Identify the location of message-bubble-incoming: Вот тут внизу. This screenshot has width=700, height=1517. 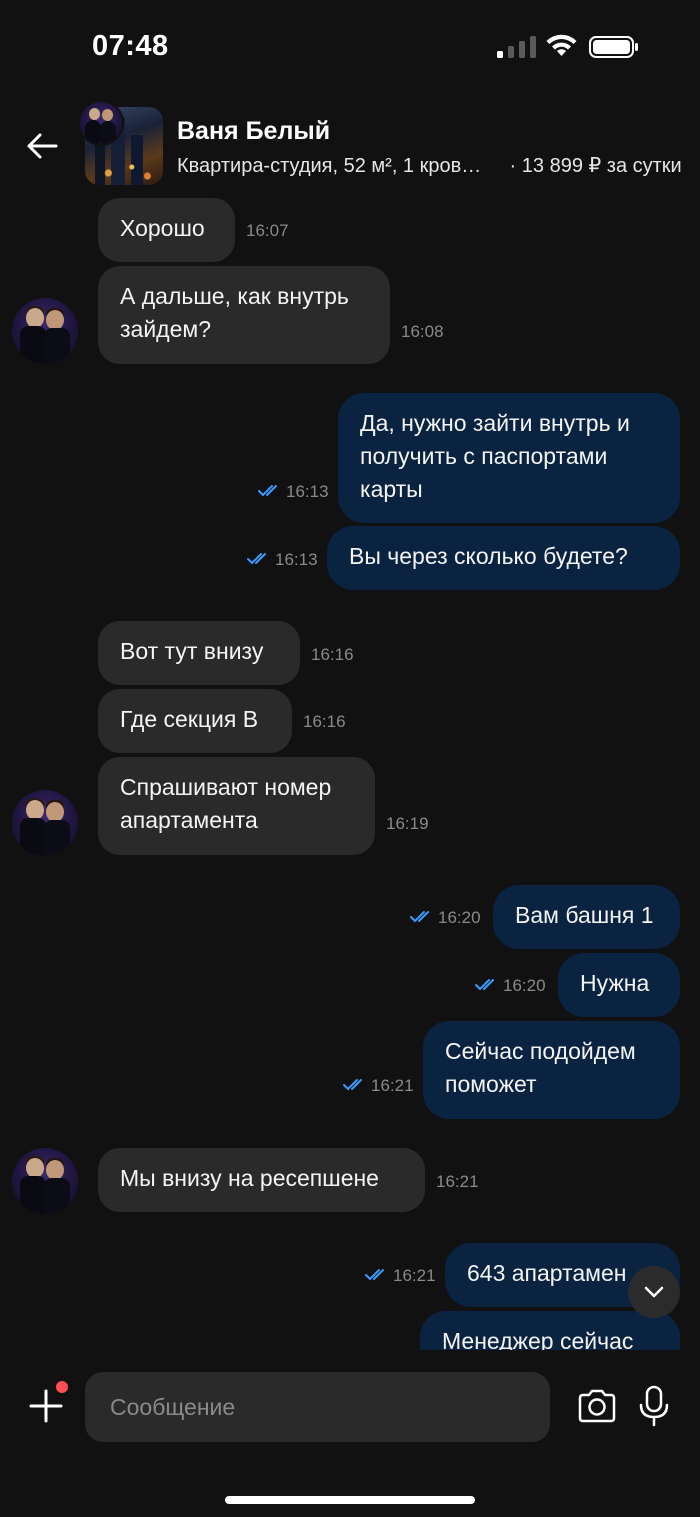
(199, 653).